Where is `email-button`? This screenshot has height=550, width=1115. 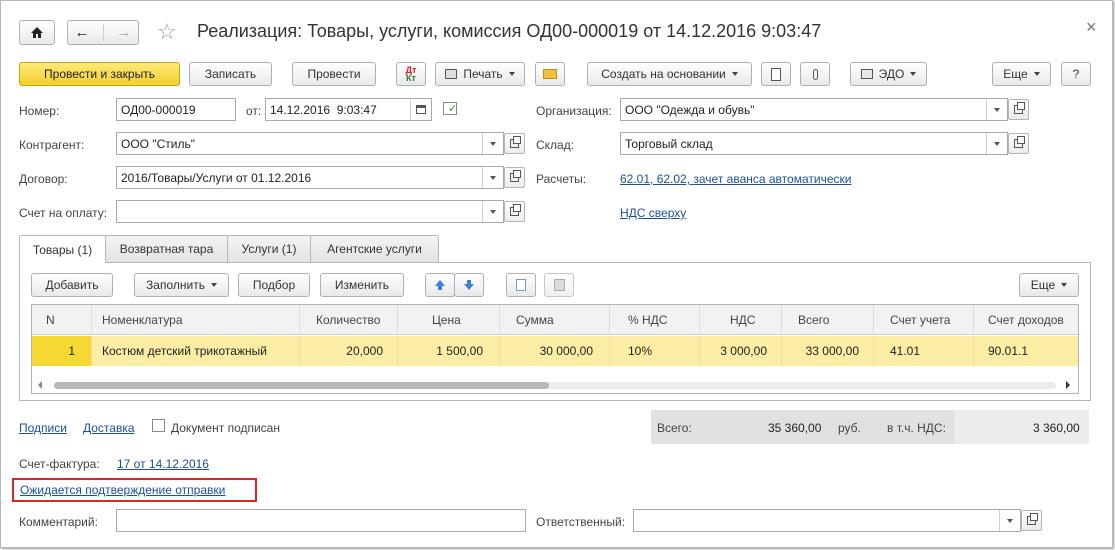
email-button is located at coordinates (550, 74).